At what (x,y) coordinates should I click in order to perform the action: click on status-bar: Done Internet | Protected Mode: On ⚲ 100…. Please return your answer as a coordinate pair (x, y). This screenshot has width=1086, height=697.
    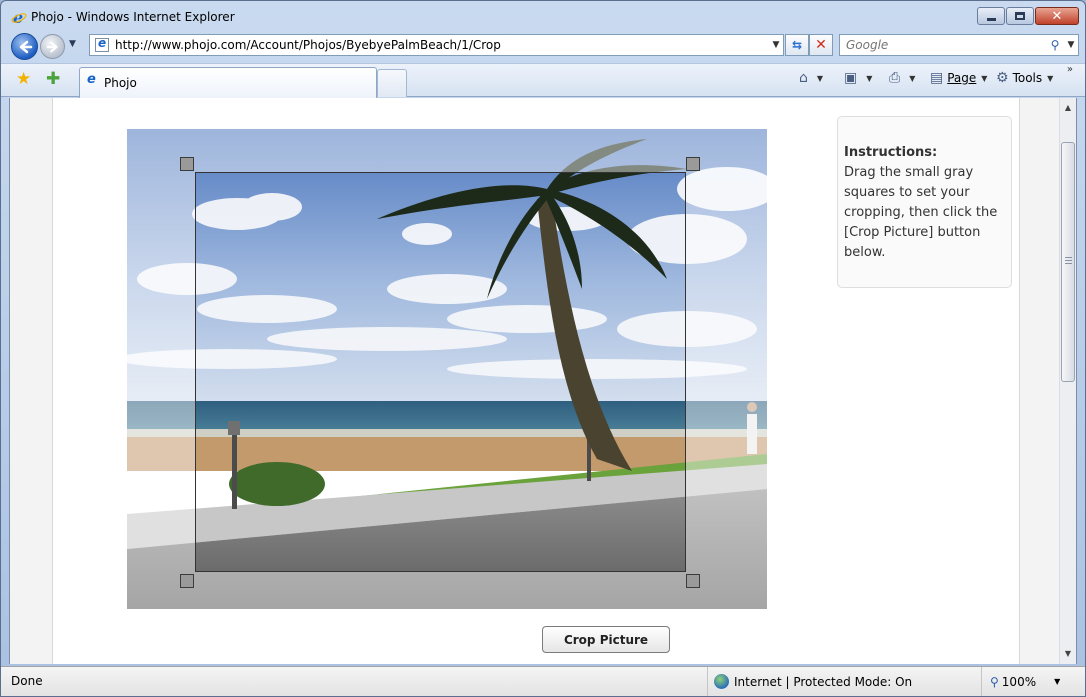
    Looking at the image, I should click on (543, 681).